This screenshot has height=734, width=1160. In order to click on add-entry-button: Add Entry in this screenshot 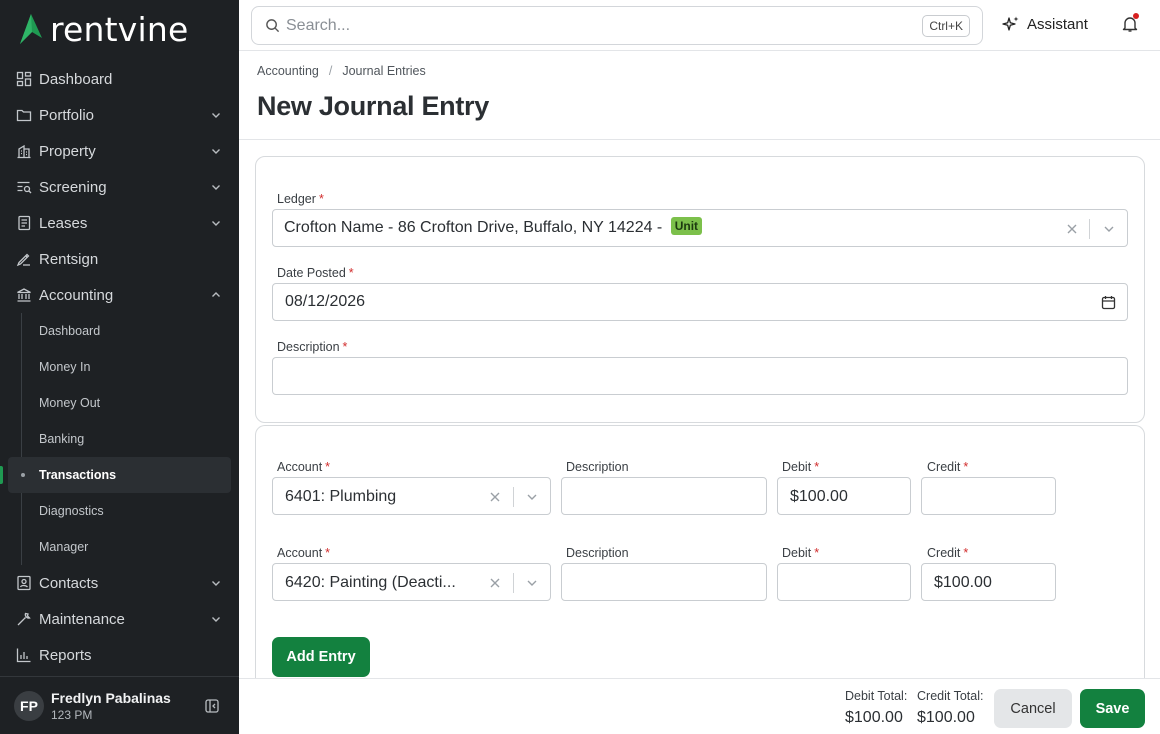, I will do `click(321, 657)`.